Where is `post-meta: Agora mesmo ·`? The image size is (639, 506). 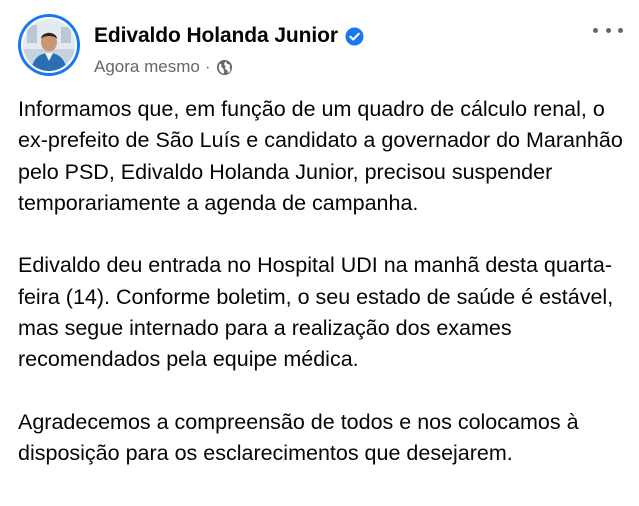
post-meta: Agora mesmo · is located at coordinates (163, 67).